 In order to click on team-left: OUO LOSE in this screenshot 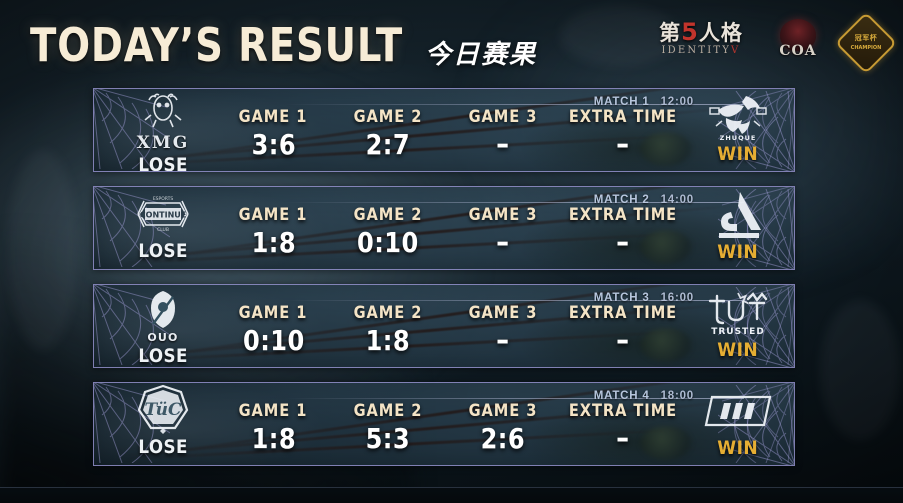, I will do `click(163, 327)`.